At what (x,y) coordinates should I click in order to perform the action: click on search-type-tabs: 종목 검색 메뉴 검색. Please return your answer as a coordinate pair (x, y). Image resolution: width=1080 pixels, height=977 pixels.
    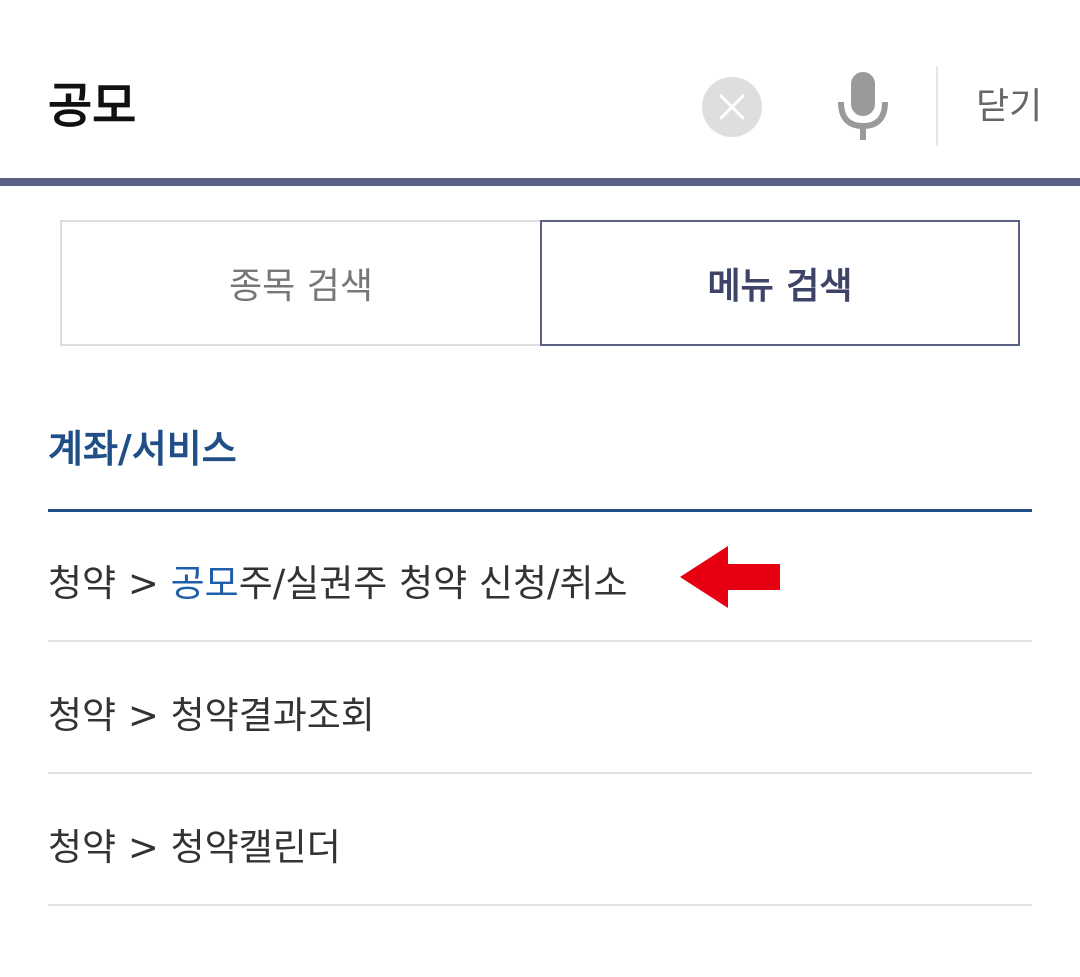
    Looking at the image, I should click on (540, 283).